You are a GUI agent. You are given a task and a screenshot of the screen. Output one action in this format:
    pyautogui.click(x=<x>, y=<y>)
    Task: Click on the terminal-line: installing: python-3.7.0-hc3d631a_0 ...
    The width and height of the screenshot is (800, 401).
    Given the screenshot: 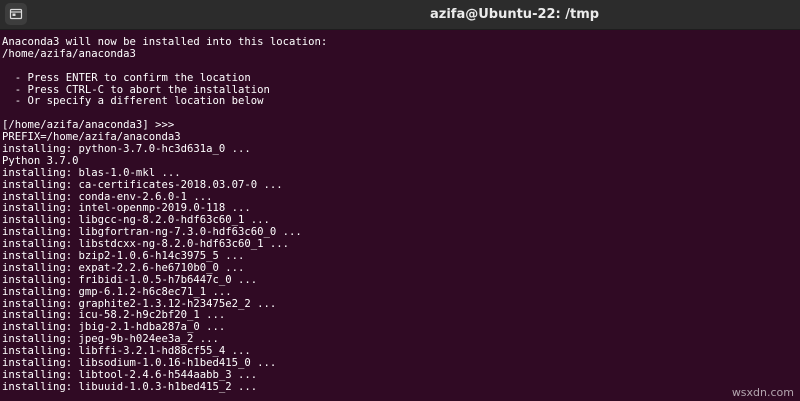 What is the action you would take?
    pyautogui.click(x=126, y=149)
    